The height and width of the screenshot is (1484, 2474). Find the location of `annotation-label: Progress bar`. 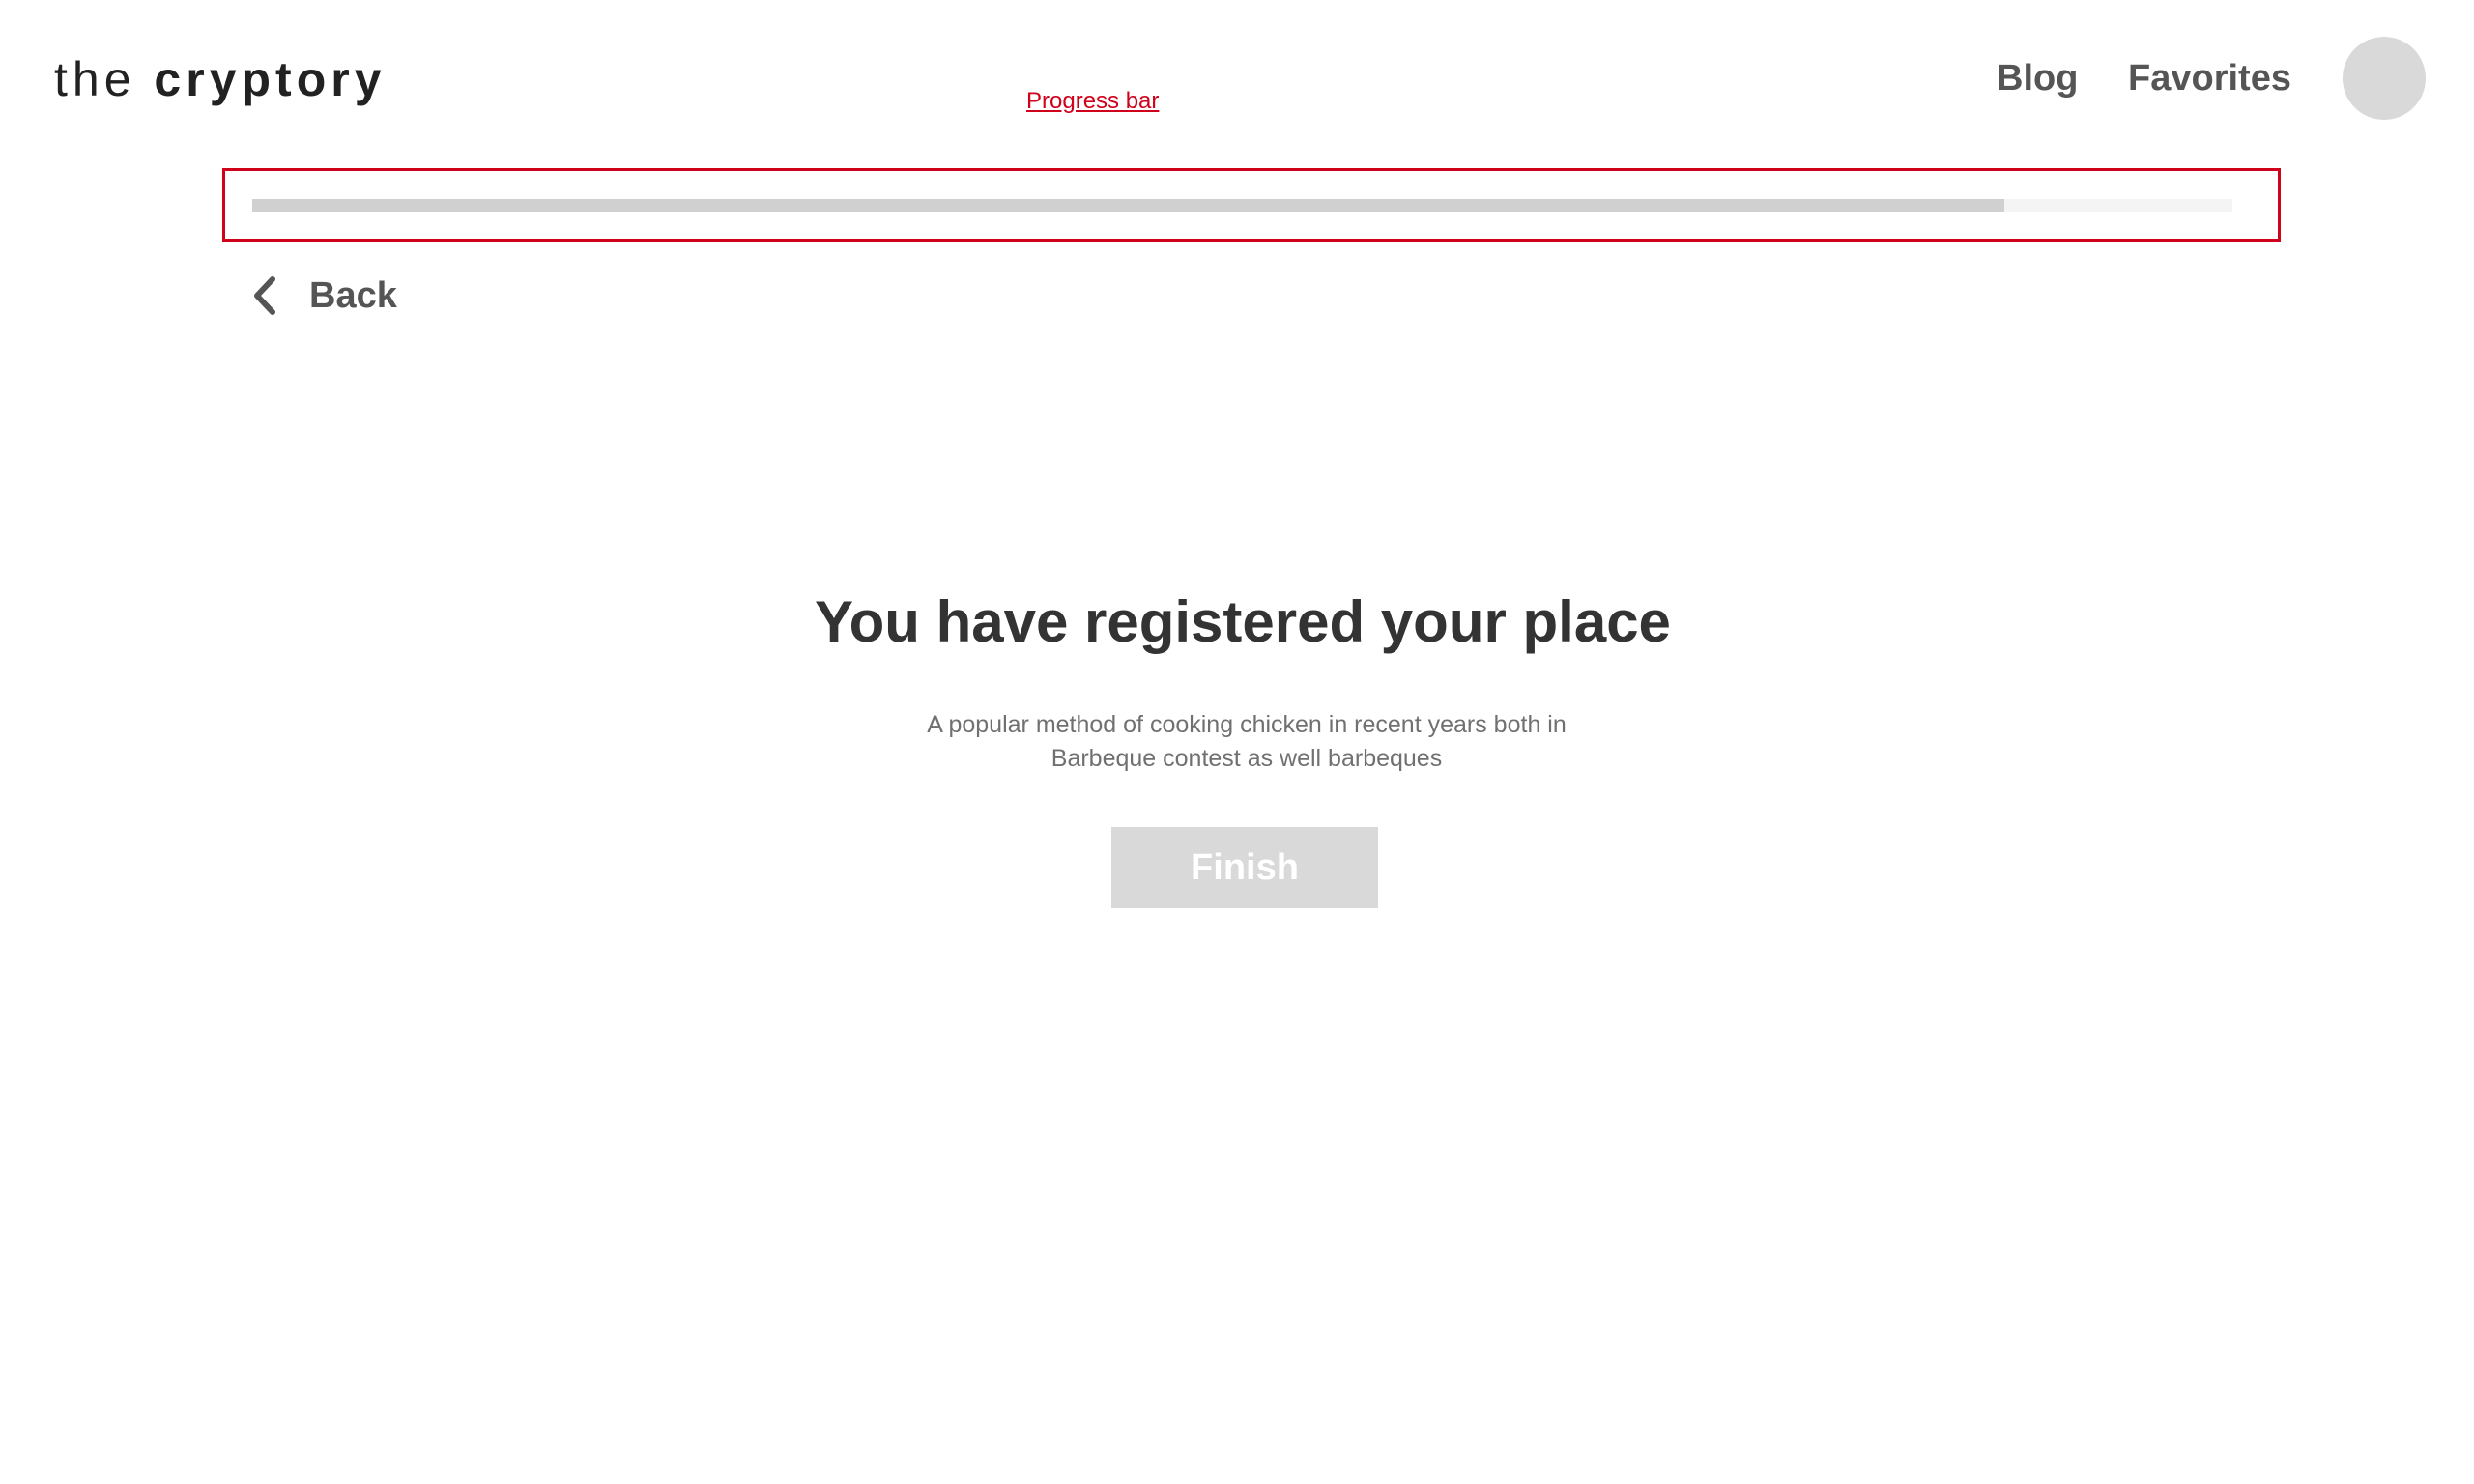

annotation-label: Progress bar is located at coordinates (1093, 101).